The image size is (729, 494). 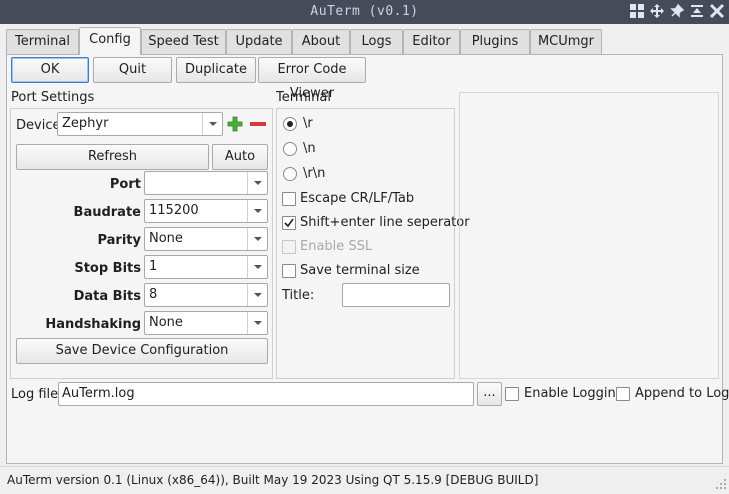 What do you see at coordinates (696, 11) in the screenshot?
I see `minimize-icon` at bounding box center [696, 11].